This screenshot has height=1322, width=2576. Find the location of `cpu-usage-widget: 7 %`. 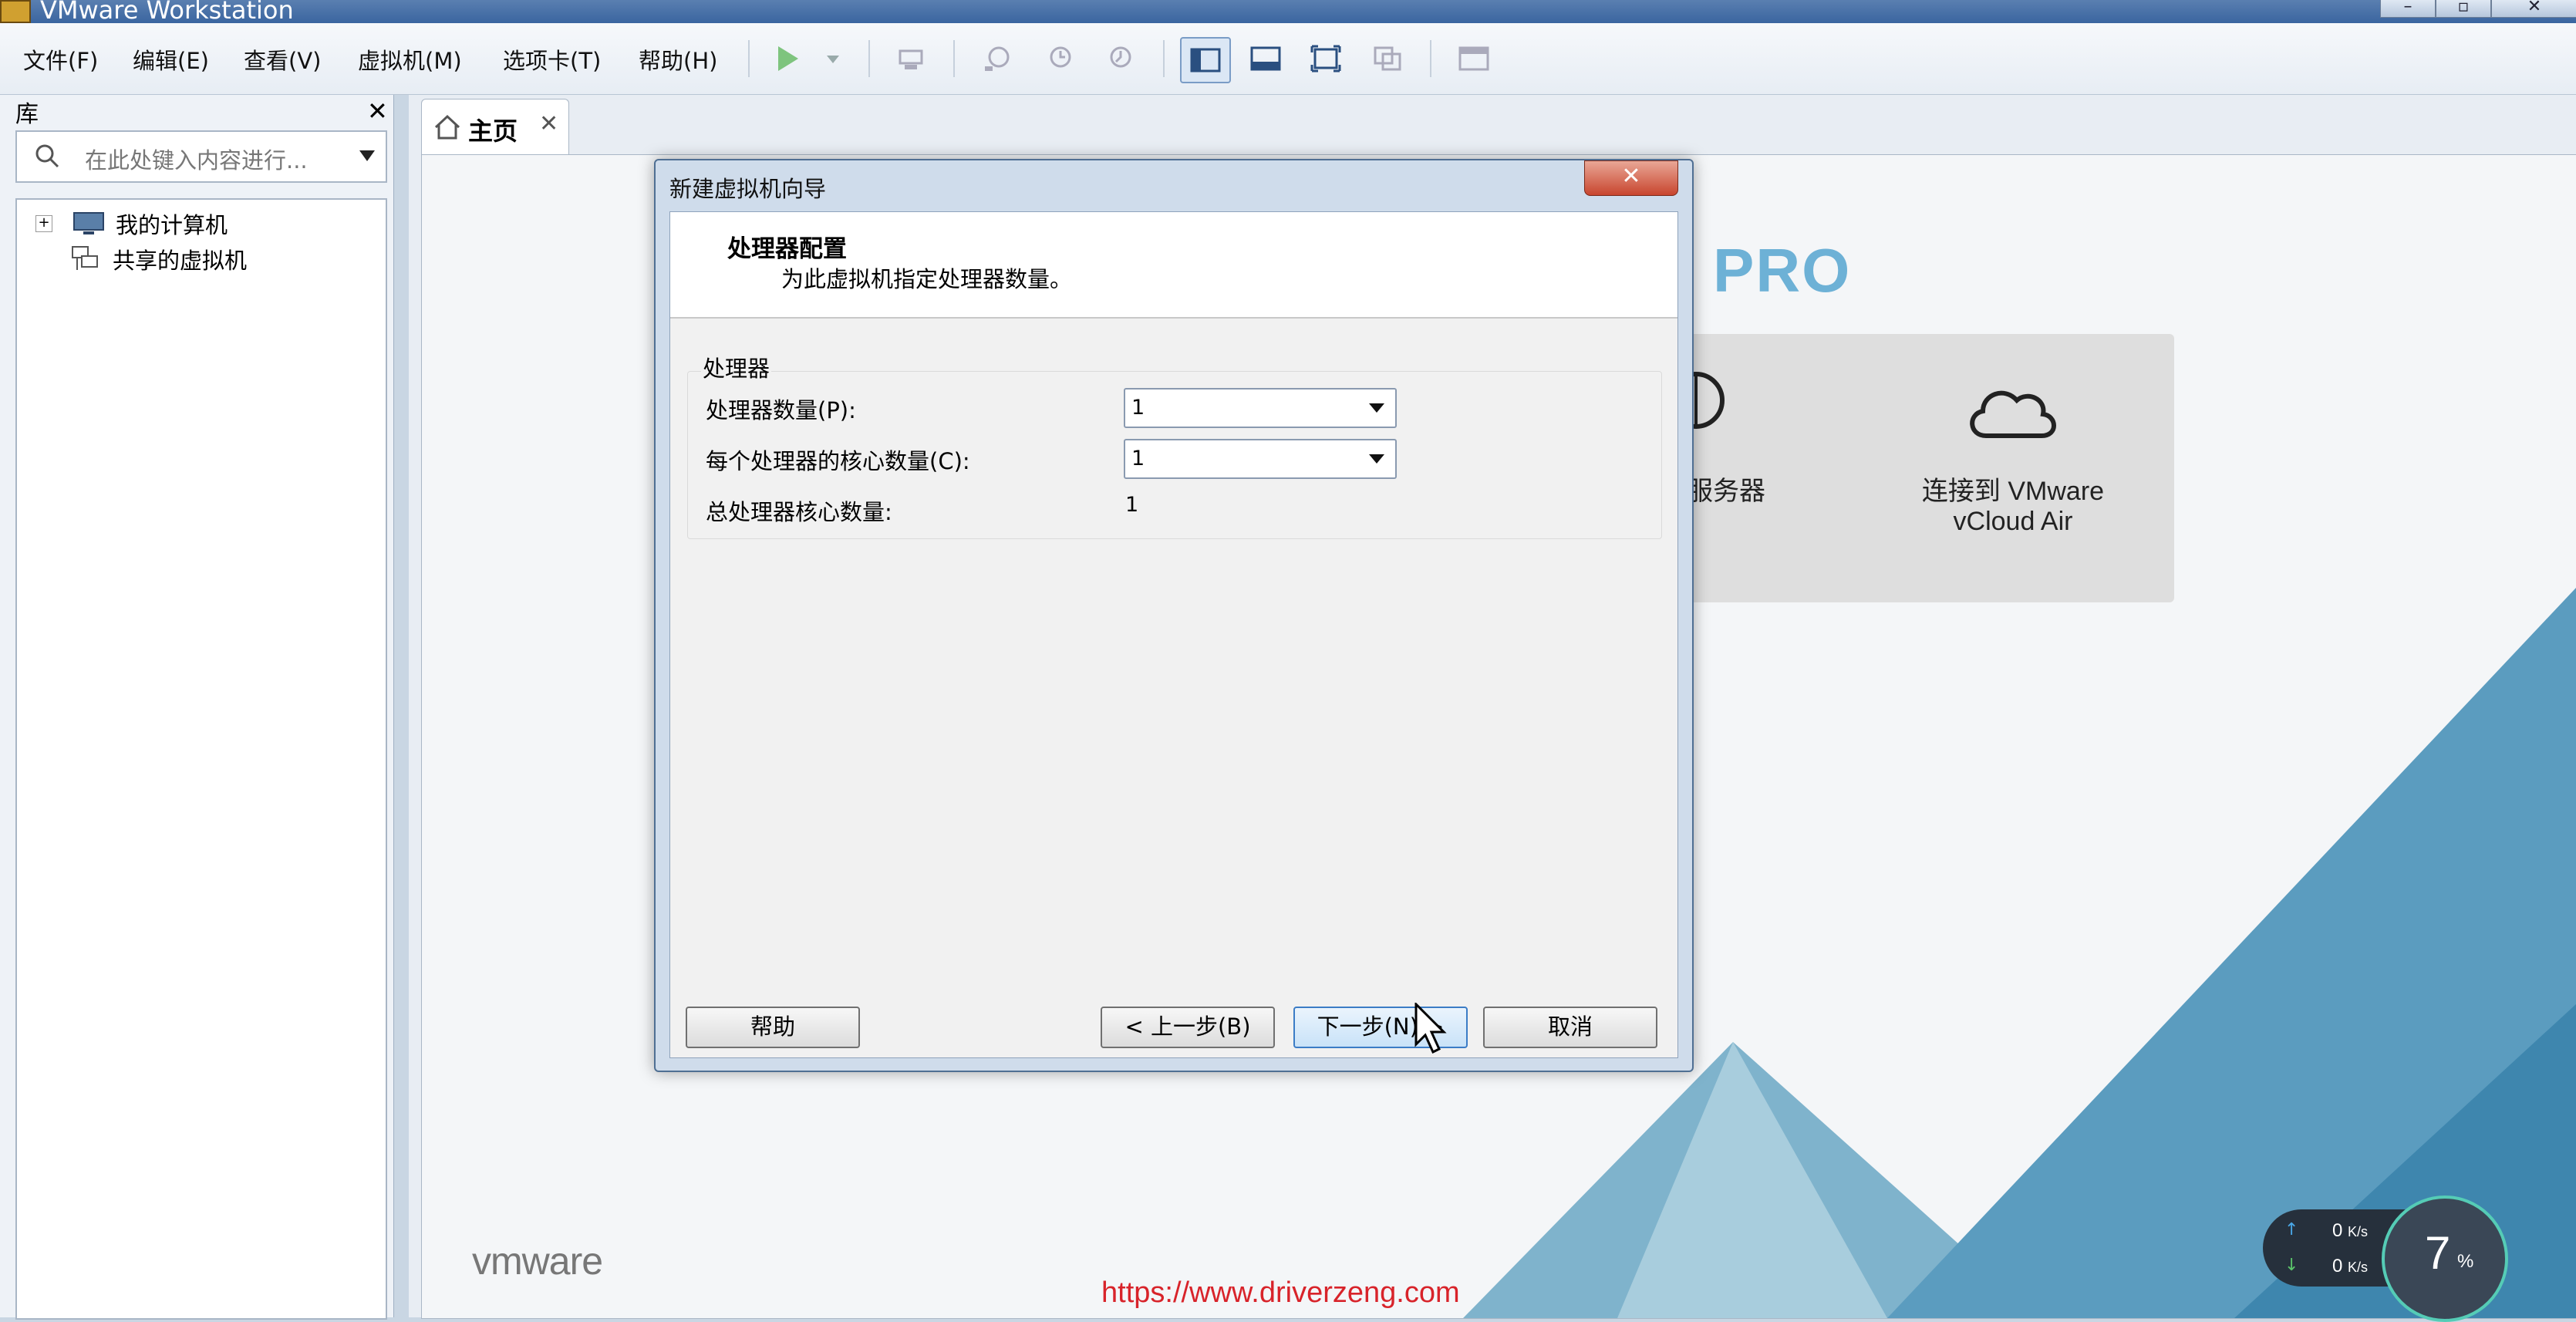

cpu-usage-widget: 7 % is located at coordinates (2445, 1259).